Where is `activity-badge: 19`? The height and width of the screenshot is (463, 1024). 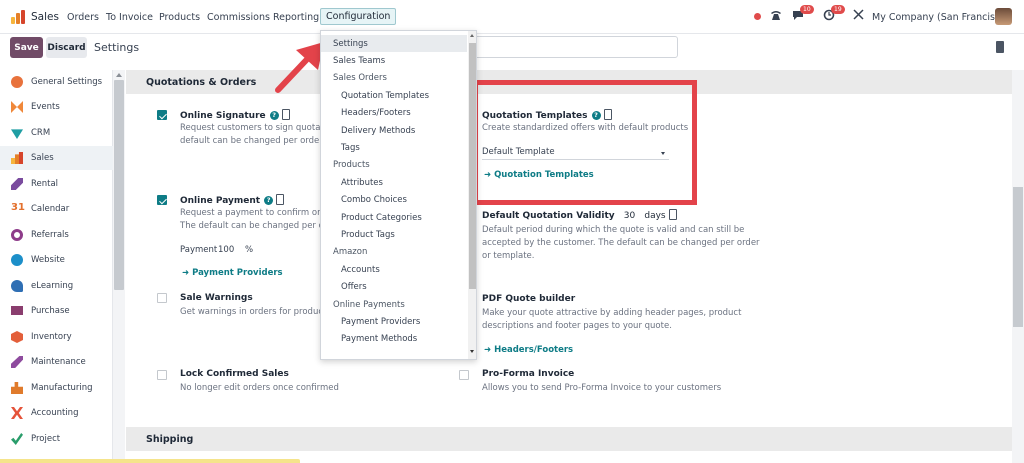
activity-badge: 19 is located at coordinates (838, 9).